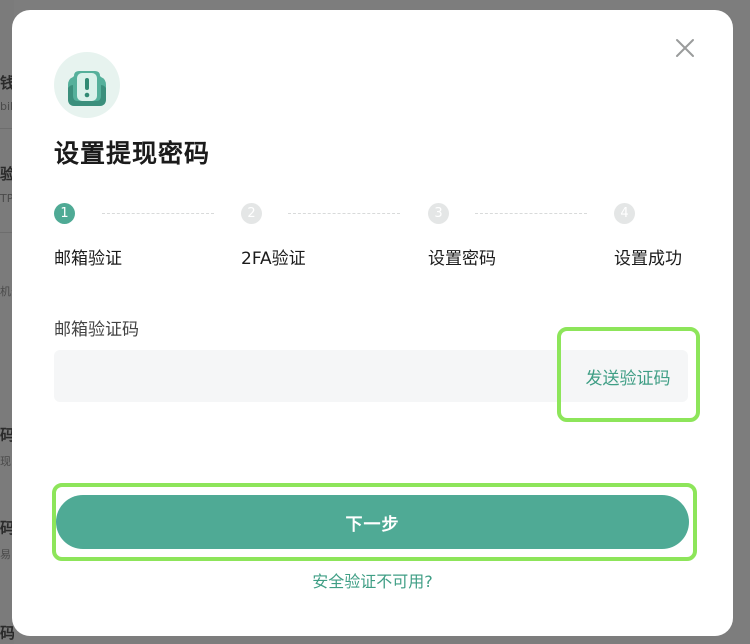  I want to click on step-2-label: 2FA验证, so click(273, 259).